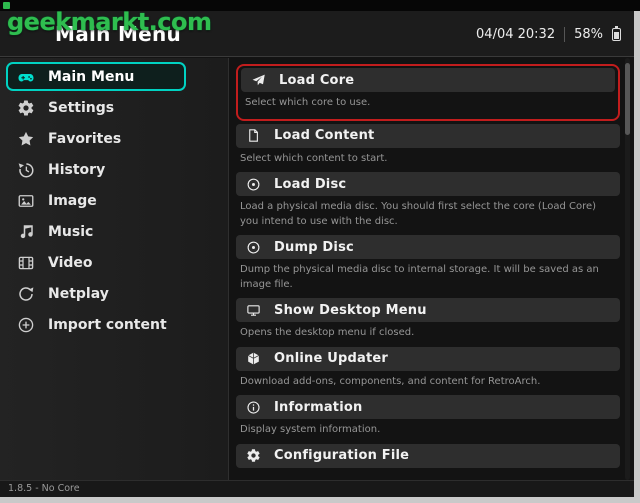  Describe the element at coordinates (318, 407) in the screenshot. I see `entry-label: Information` at that location.